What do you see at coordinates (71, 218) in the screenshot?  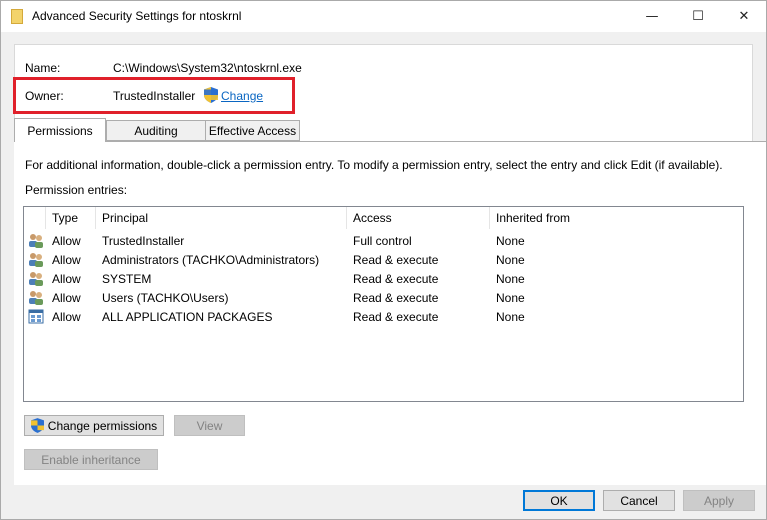 I see `column-header-type: Type` at bounding box center [71, 218].